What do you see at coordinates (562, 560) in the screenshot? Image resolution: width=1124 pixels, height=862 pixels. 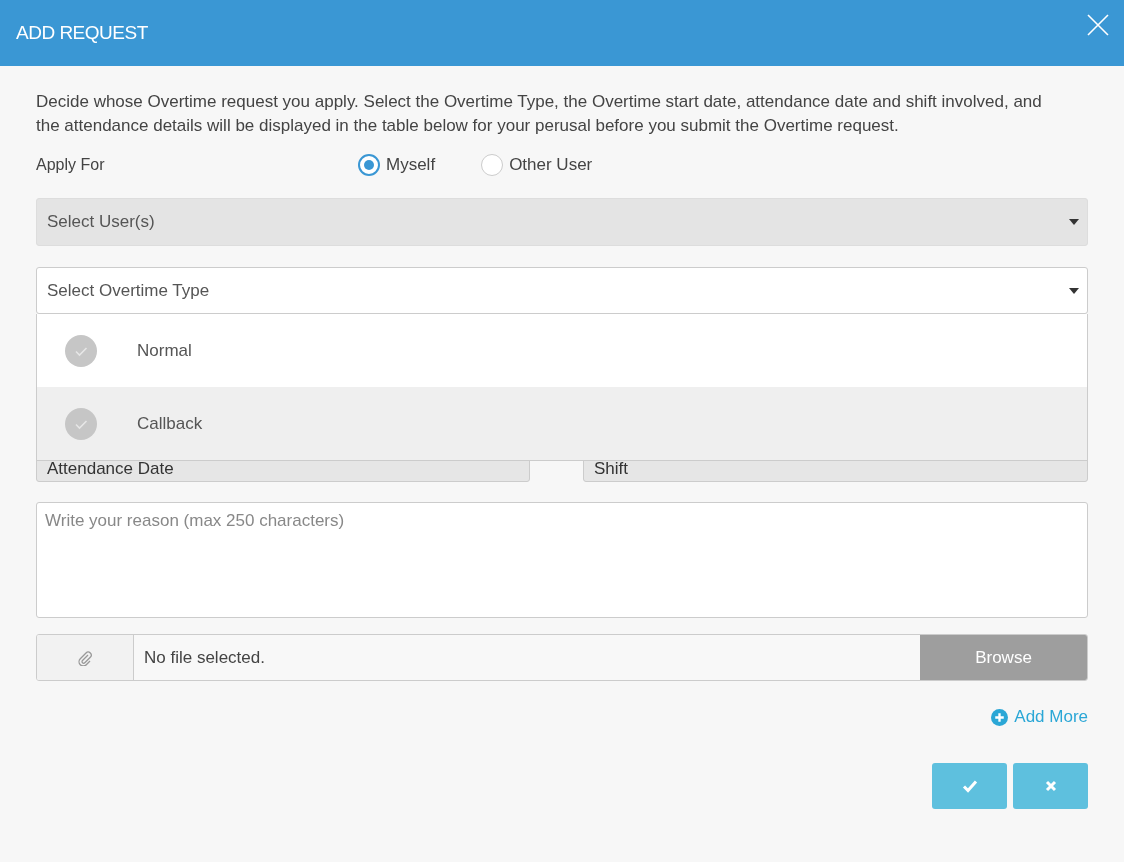 I see `reason-field: Write your reason (max 250 characters)` at bounding box center [562, 560].